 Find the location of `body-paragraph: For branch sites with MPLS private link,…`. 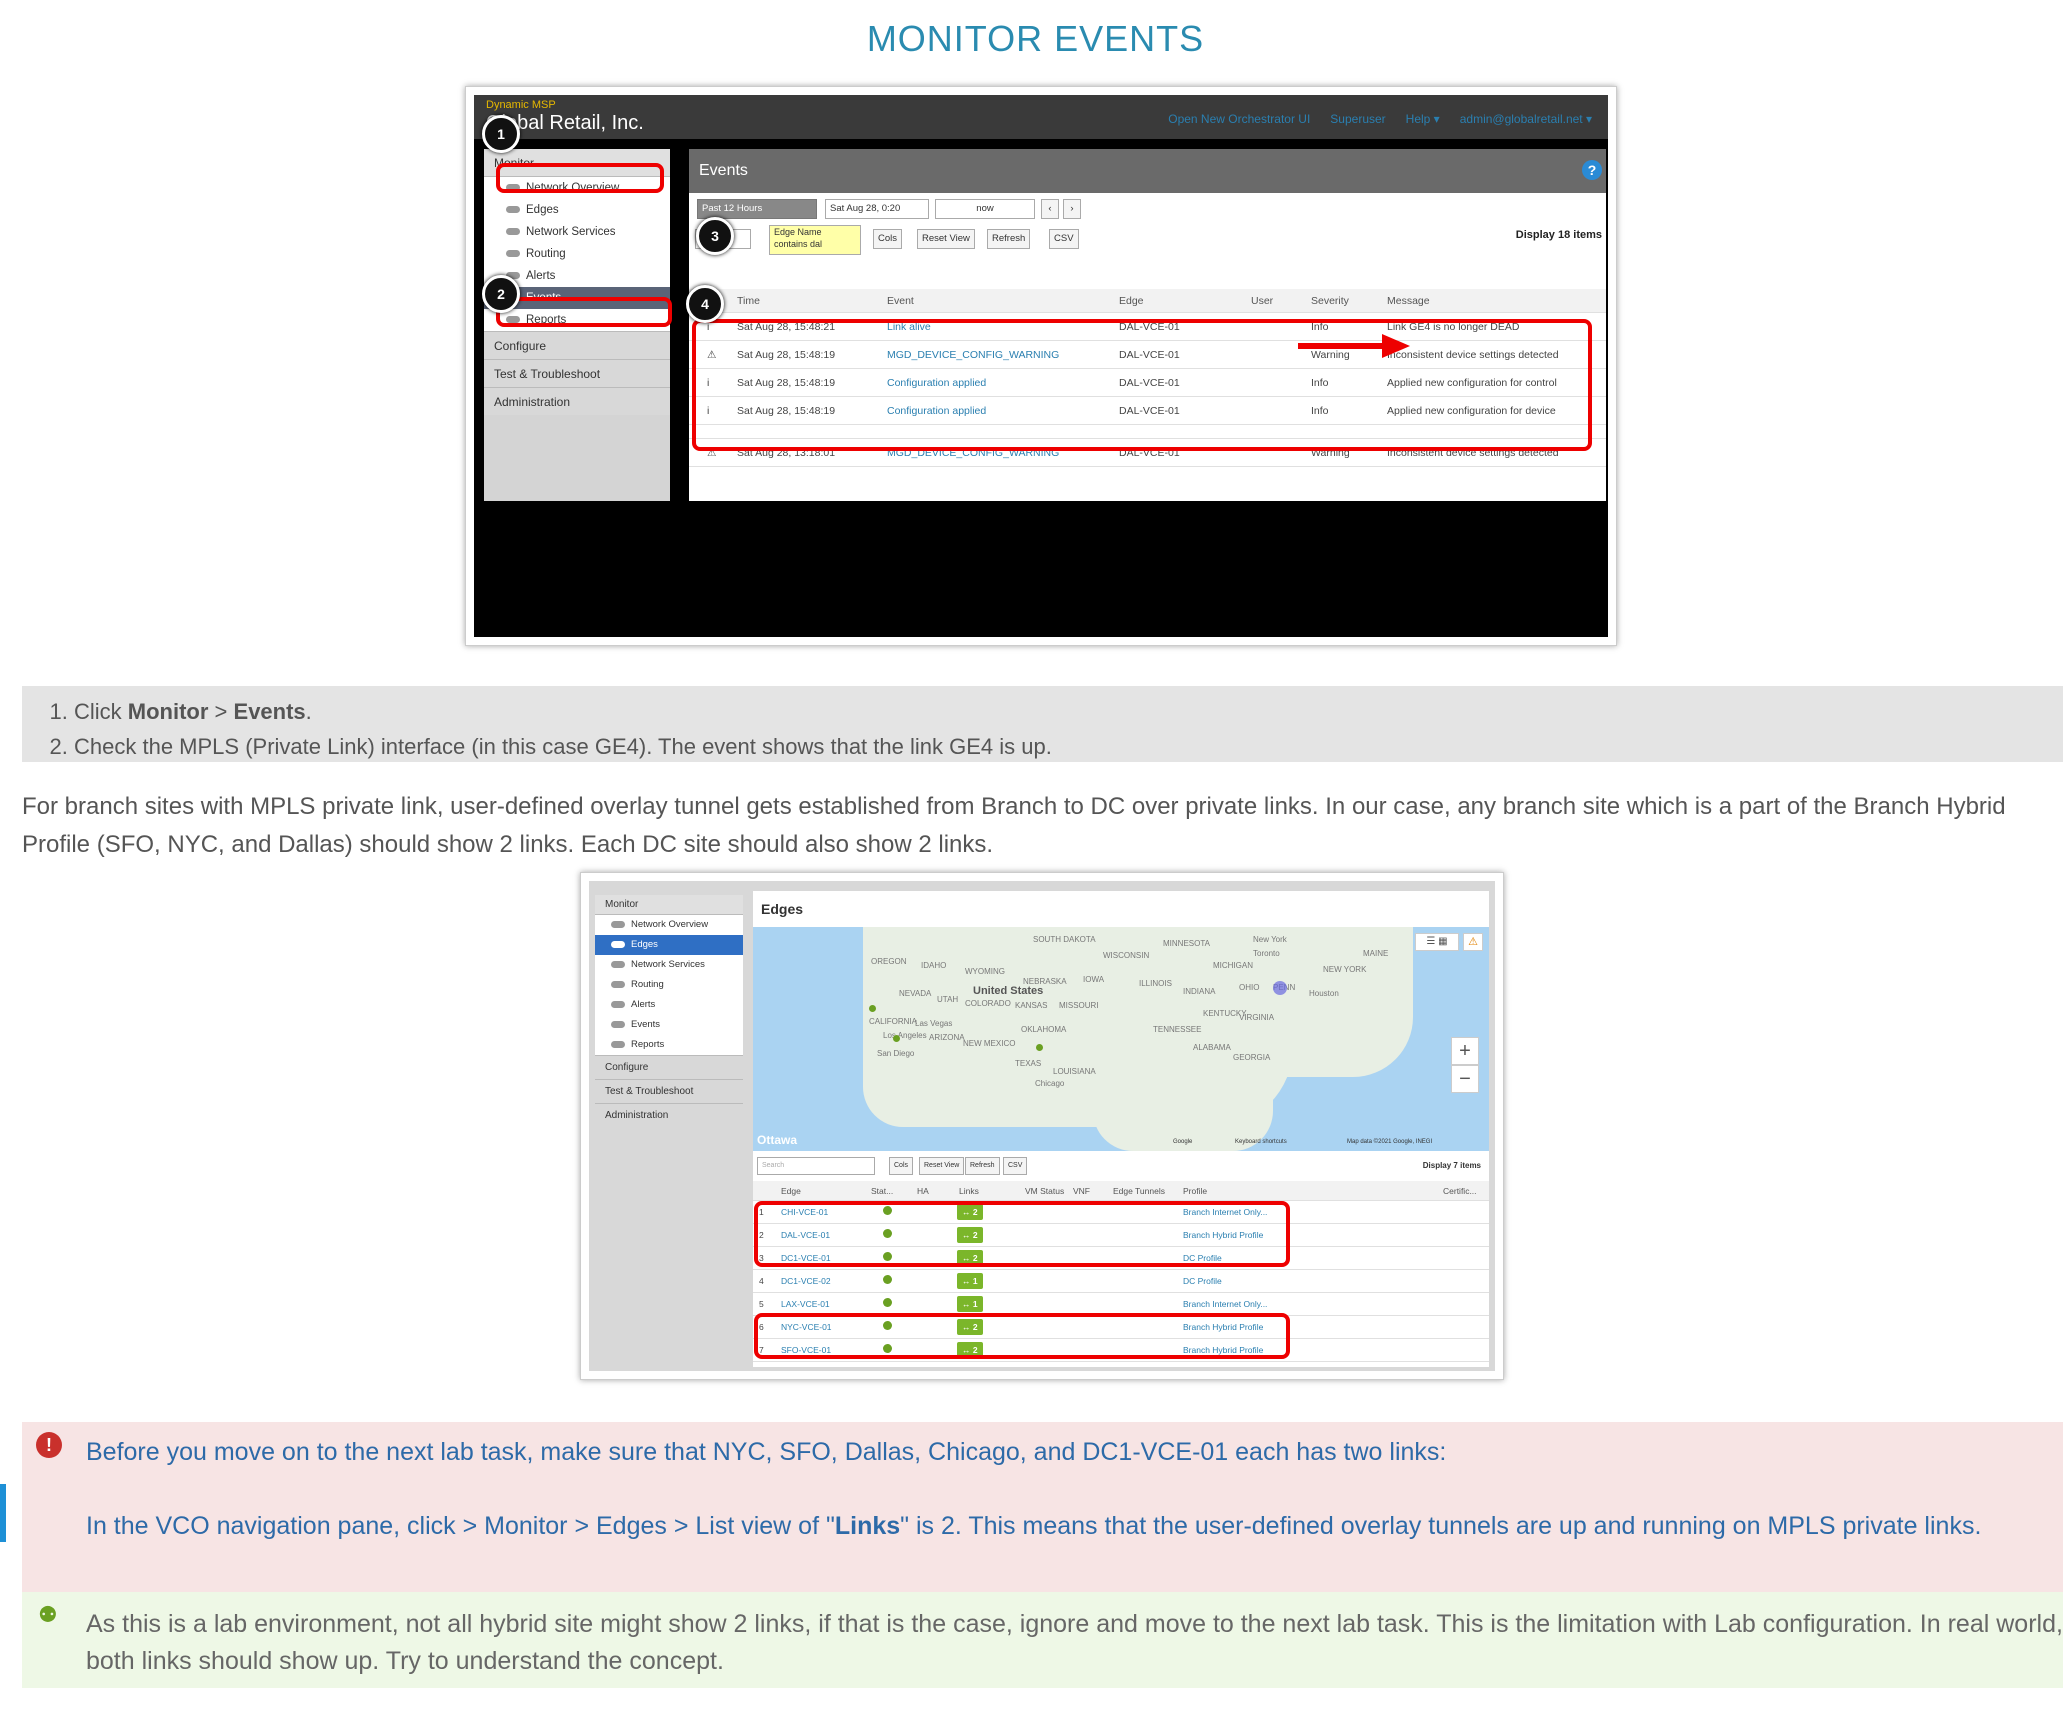

body-paragraph: For branch sites with MPLS private link,… is located at coordinates (1014, 825).